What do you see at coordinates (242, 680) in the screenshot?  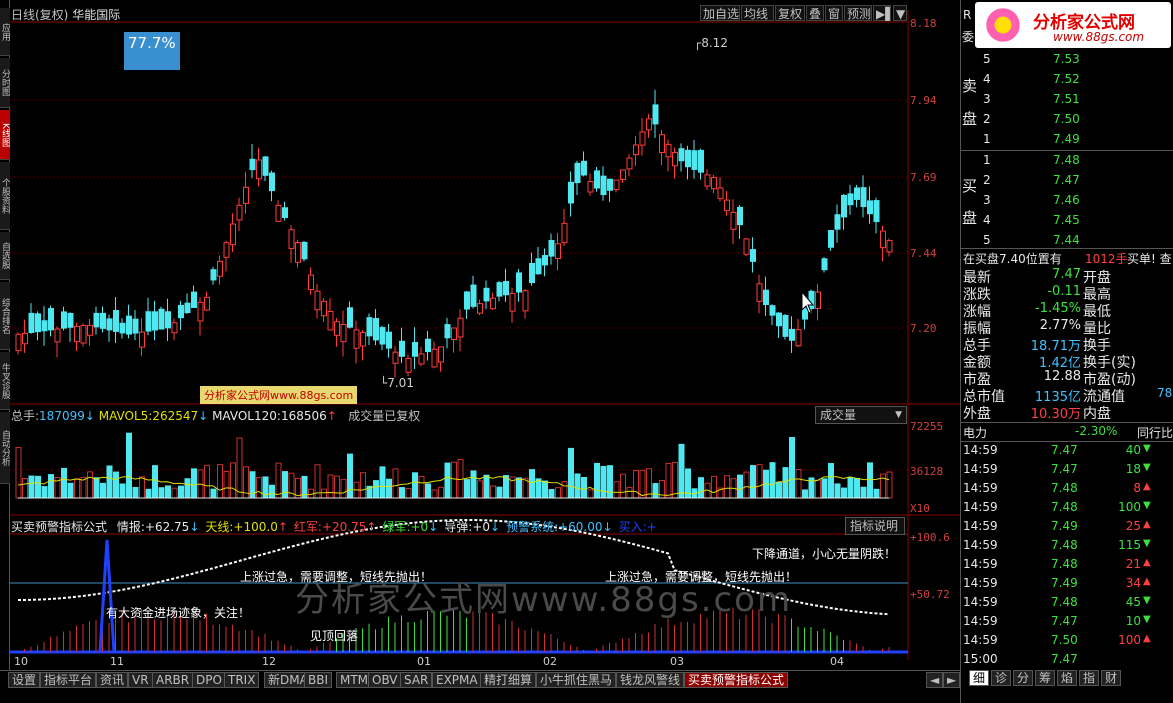 I see `indicator-tab: TRIX` at bounding box center [242, 680].